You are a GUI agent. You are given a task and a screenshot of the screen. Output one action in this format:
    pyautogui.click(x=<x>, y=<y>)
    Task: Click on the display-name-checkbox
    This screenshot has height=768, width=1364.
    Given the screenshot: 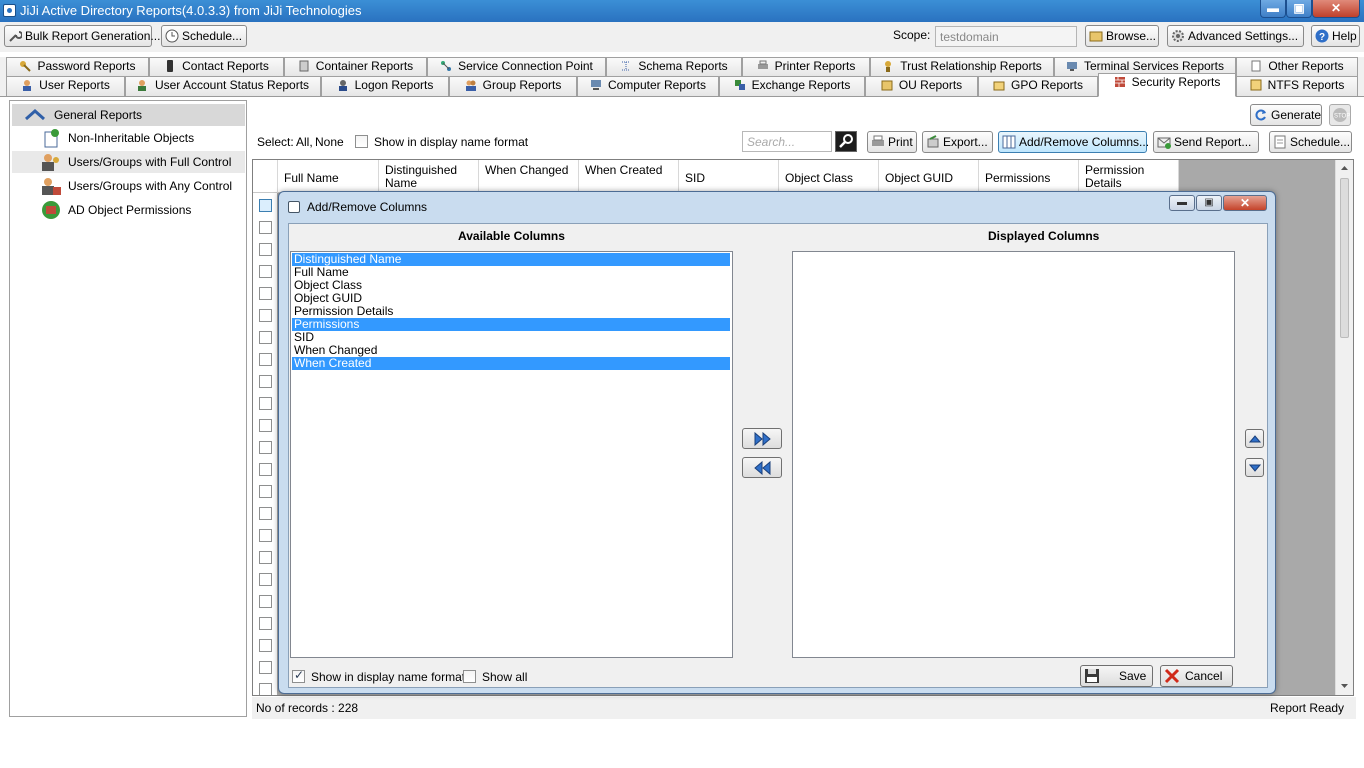 What is the action you would take?
    pyautogui.click(x=361, y=141)
    